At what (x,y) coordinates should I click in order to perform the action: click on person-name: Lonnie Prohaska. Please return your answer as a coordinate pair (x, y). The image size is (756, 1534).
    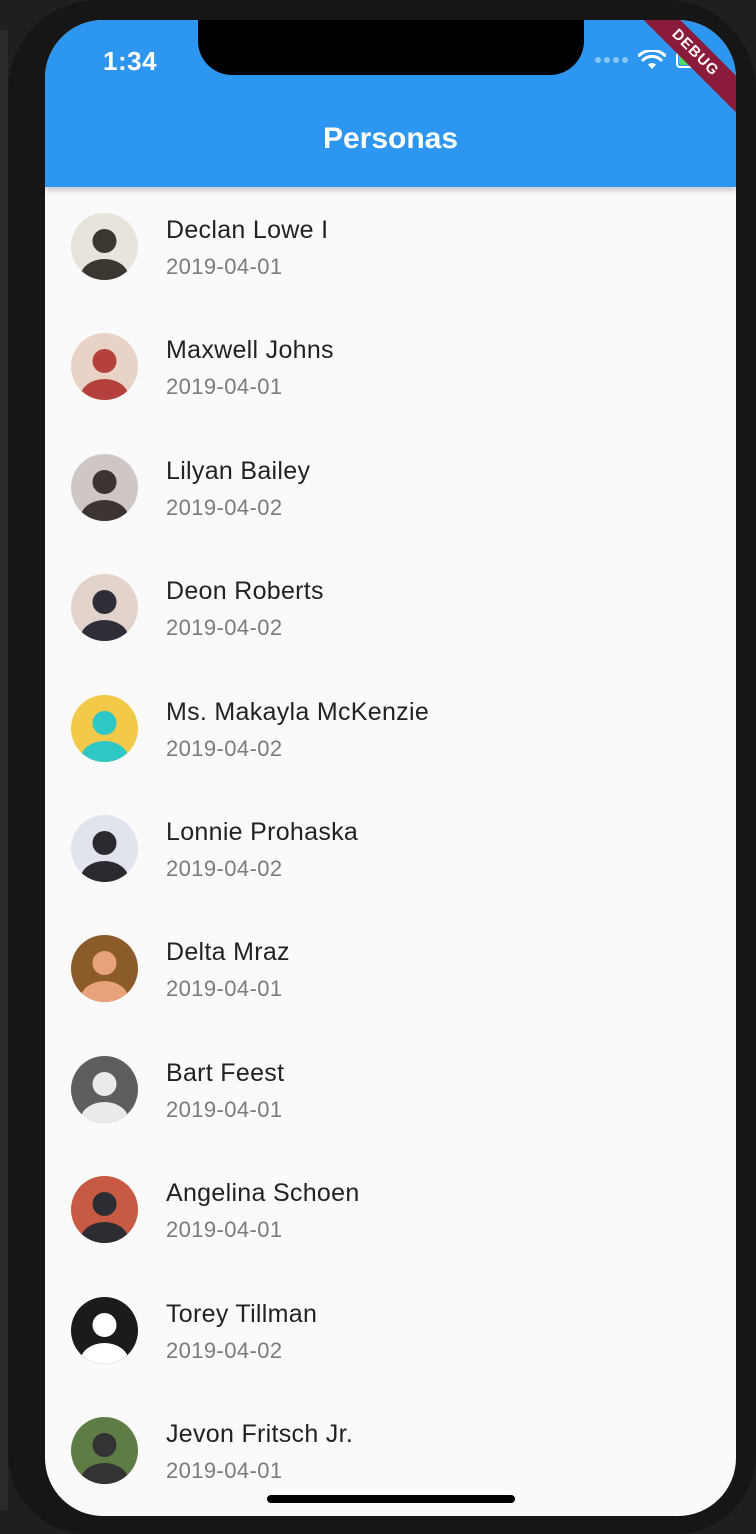
    Looking at the image, I should click on (262, 831).